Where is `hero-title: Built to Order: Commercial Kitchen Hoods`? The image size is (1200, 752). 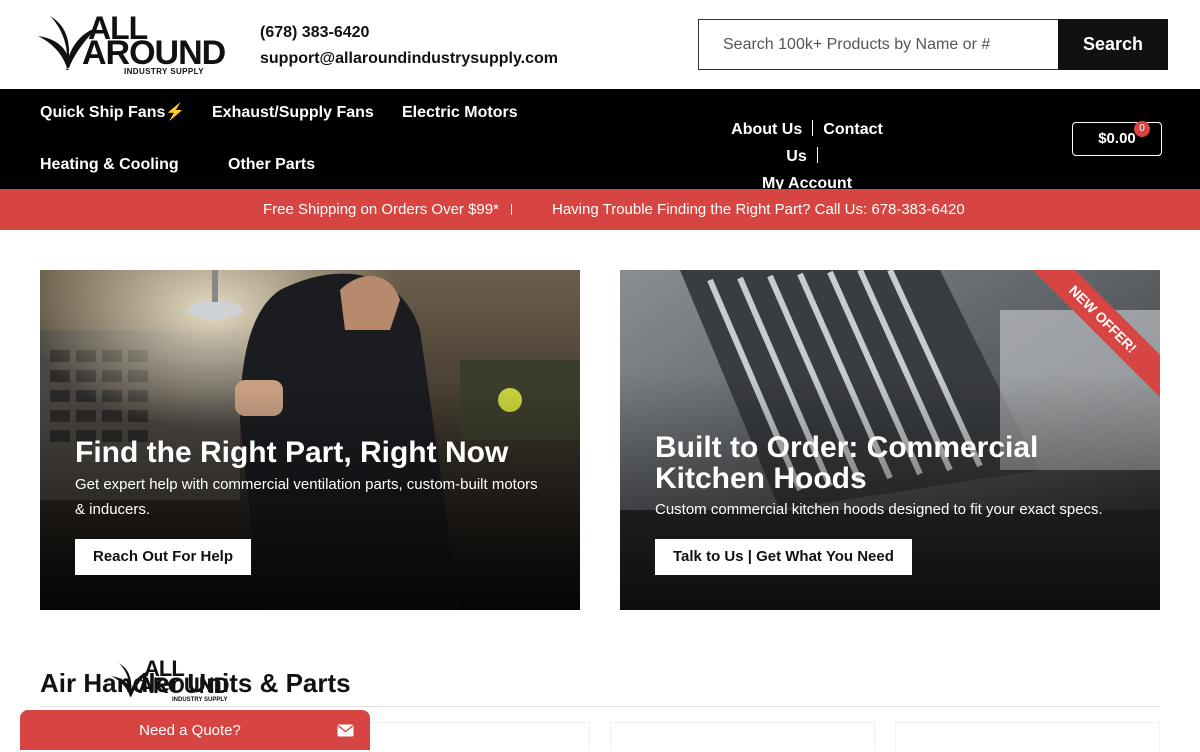
hero-title: Built to Order: Commercial Kitchen Hoods is located at coordinates (847, 463).